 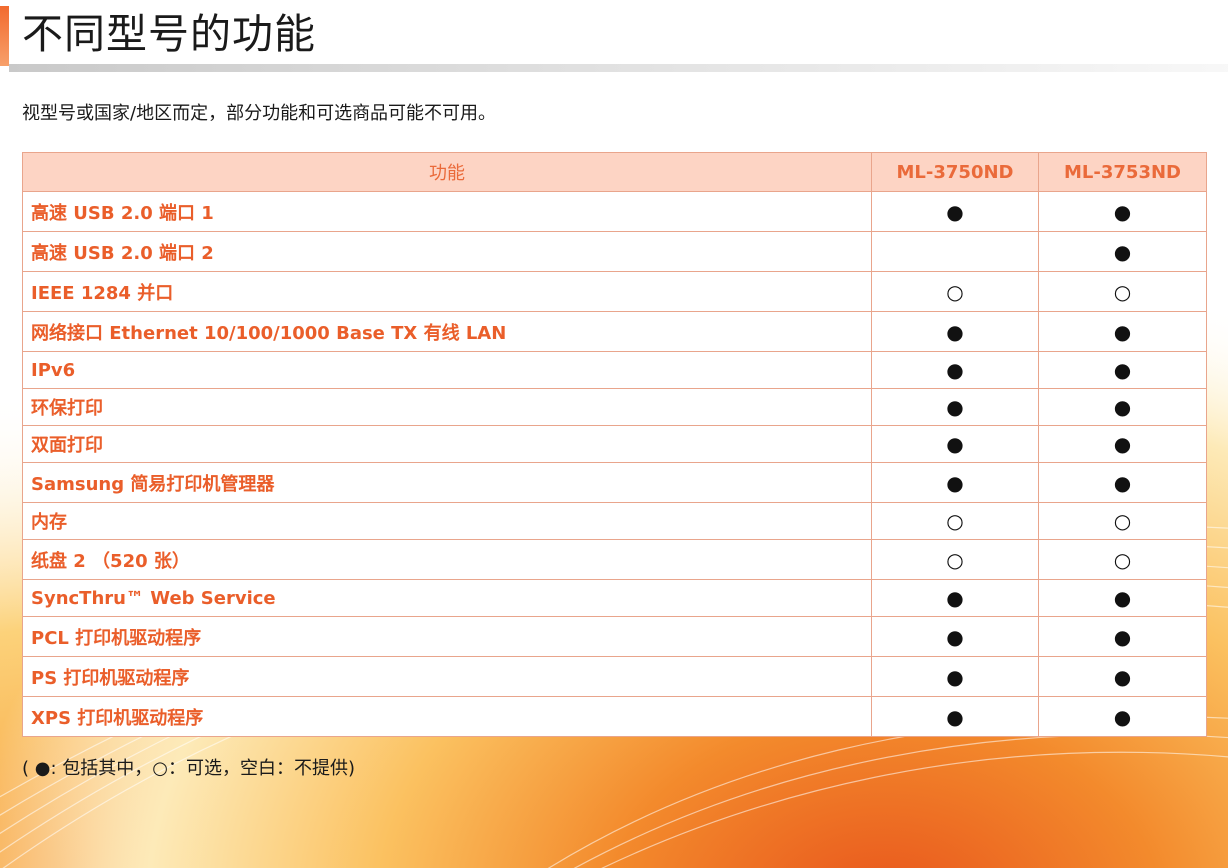 I want to click on table-row: IEEE 1284 并口 ○ ○, so click(x=614, y=291).